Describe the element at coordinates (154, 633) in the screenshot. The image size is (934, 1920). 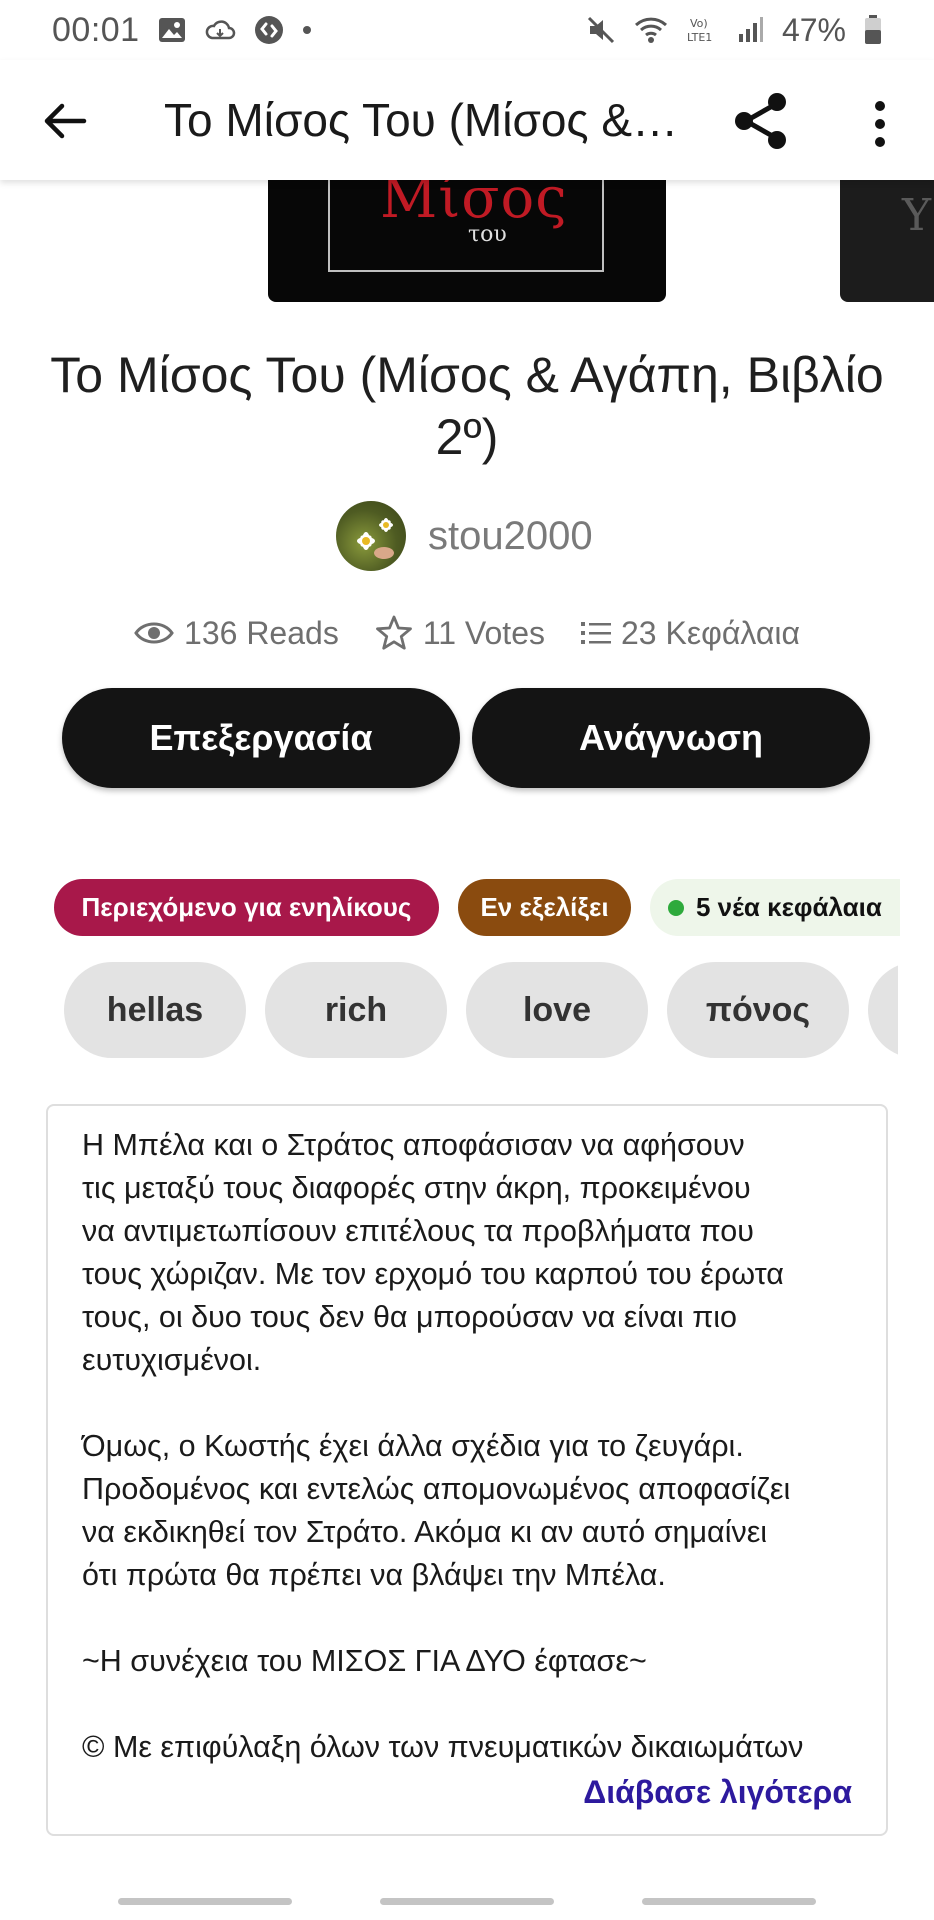
I see `eye-icon` at that location.